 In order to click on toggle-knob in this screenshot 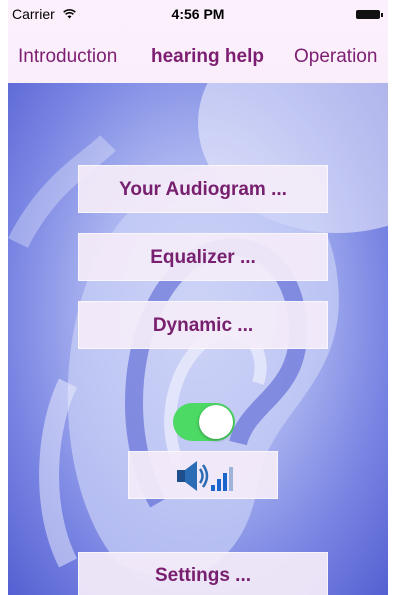, I will do `click(216, 422)`.